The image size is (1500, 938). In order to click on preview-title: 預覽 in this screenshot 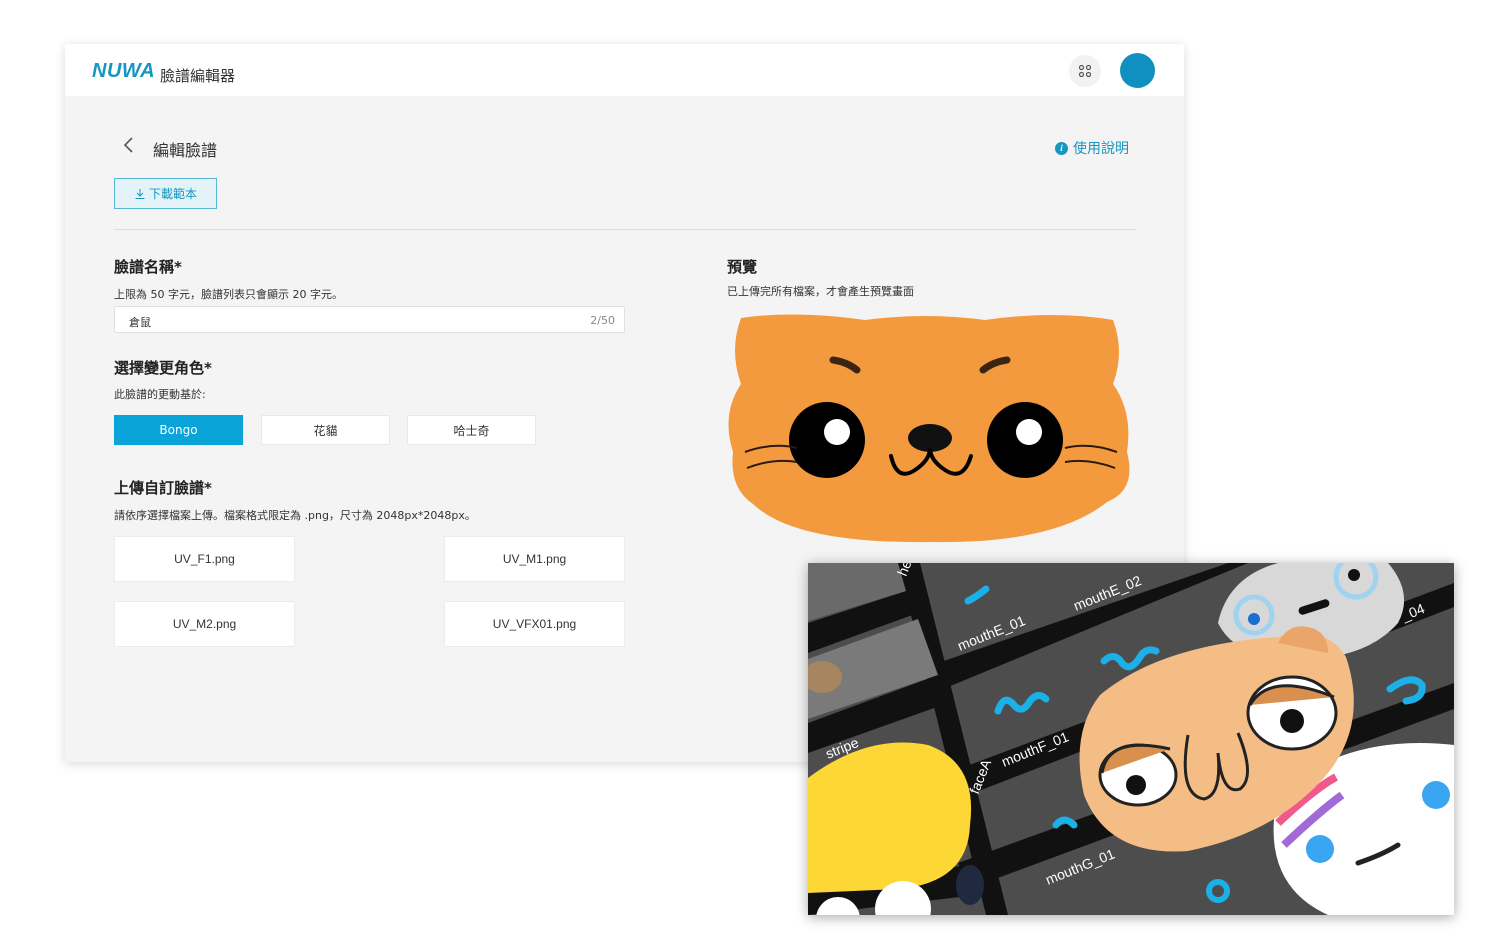, I will do `click(742, 267)`.